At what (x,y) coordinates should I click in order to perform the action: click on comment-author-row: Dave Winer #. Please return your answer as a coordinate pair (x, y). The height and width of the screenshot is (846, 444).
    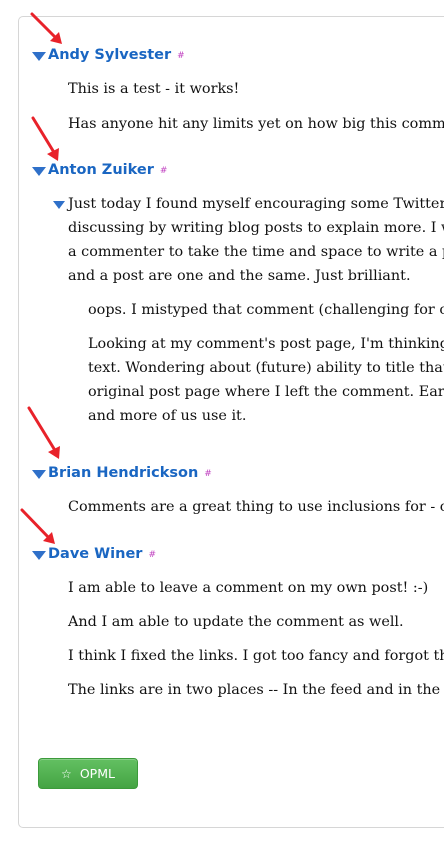
    Looking at the image, I should click on (94, 554).